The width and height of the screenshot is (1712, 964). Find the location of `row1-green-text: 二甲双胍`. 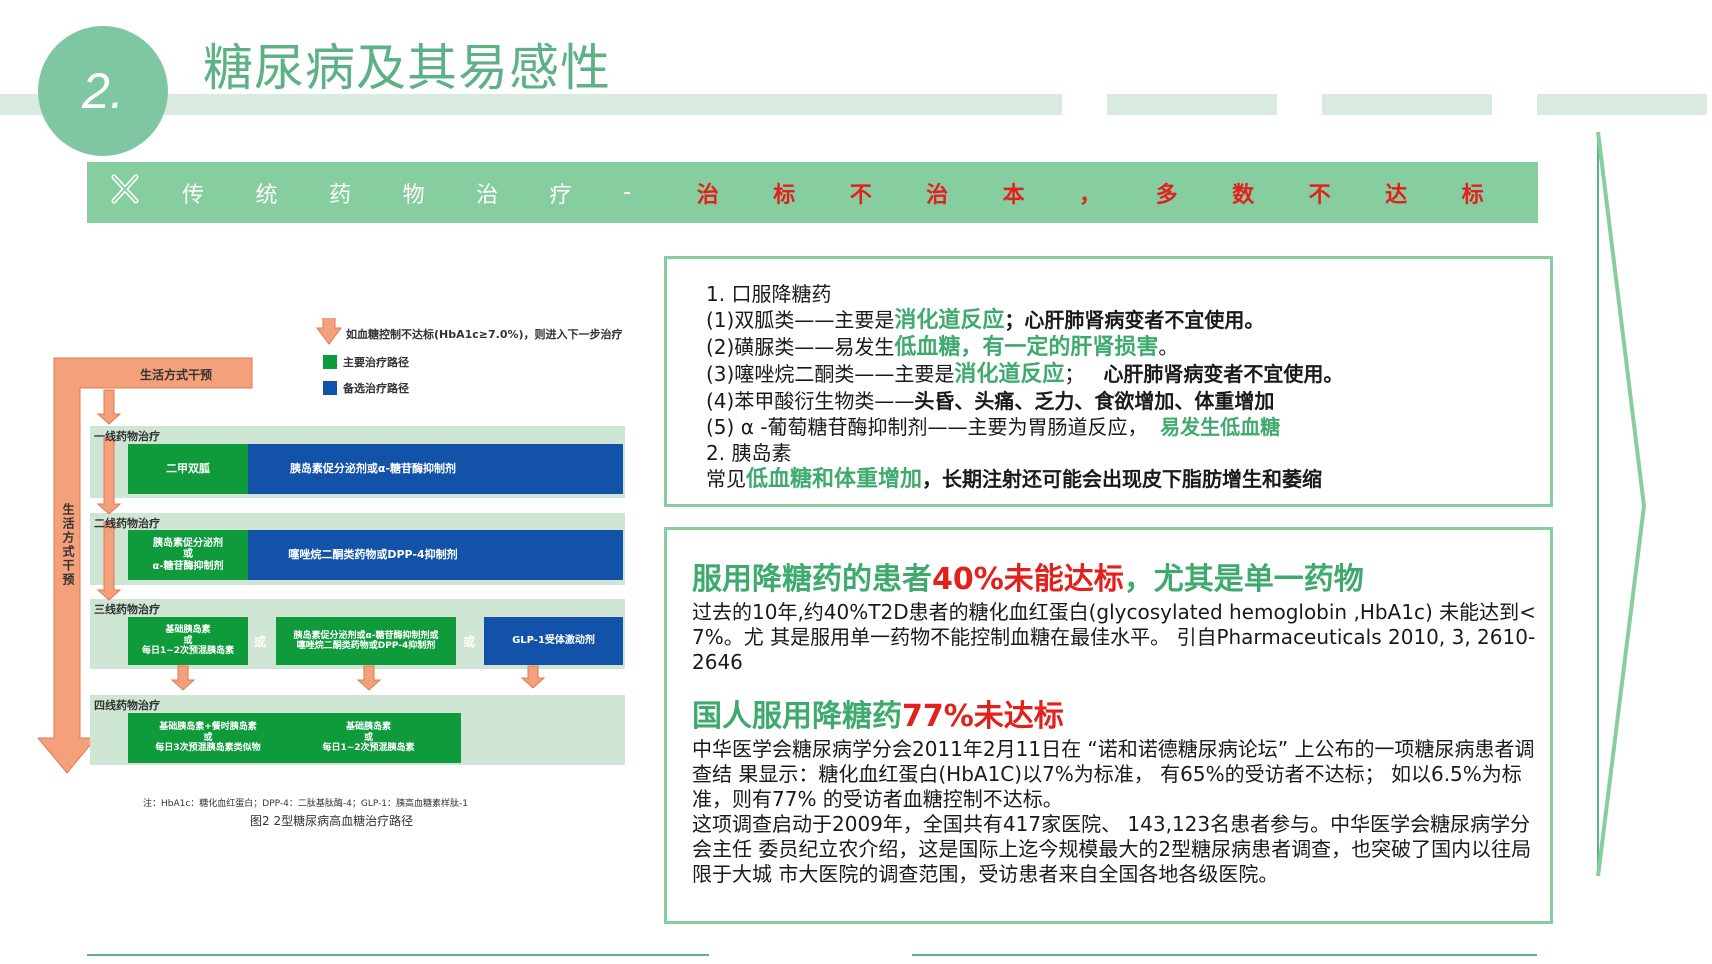

row1-green-text: 二甲双胍 is located at coordinates (188, 468).